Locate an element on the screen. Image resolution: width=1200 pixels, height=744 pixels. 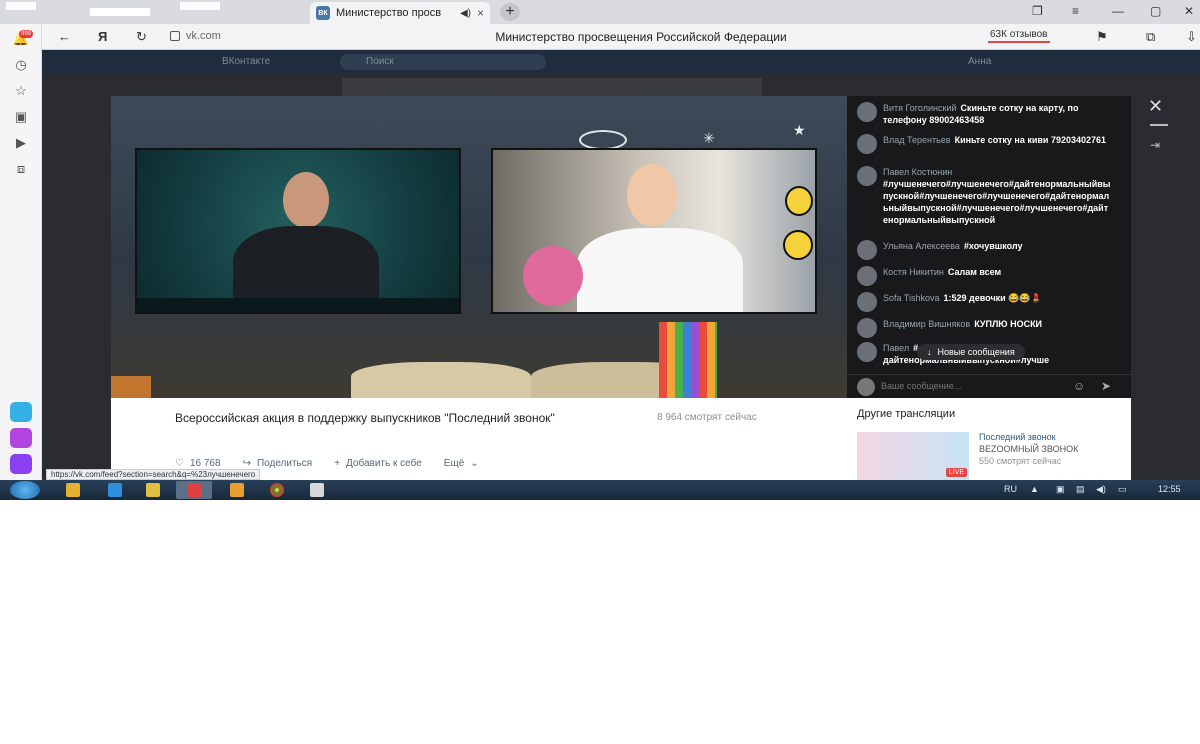
minimize-icon: — is located at coordinates (1118, 11).